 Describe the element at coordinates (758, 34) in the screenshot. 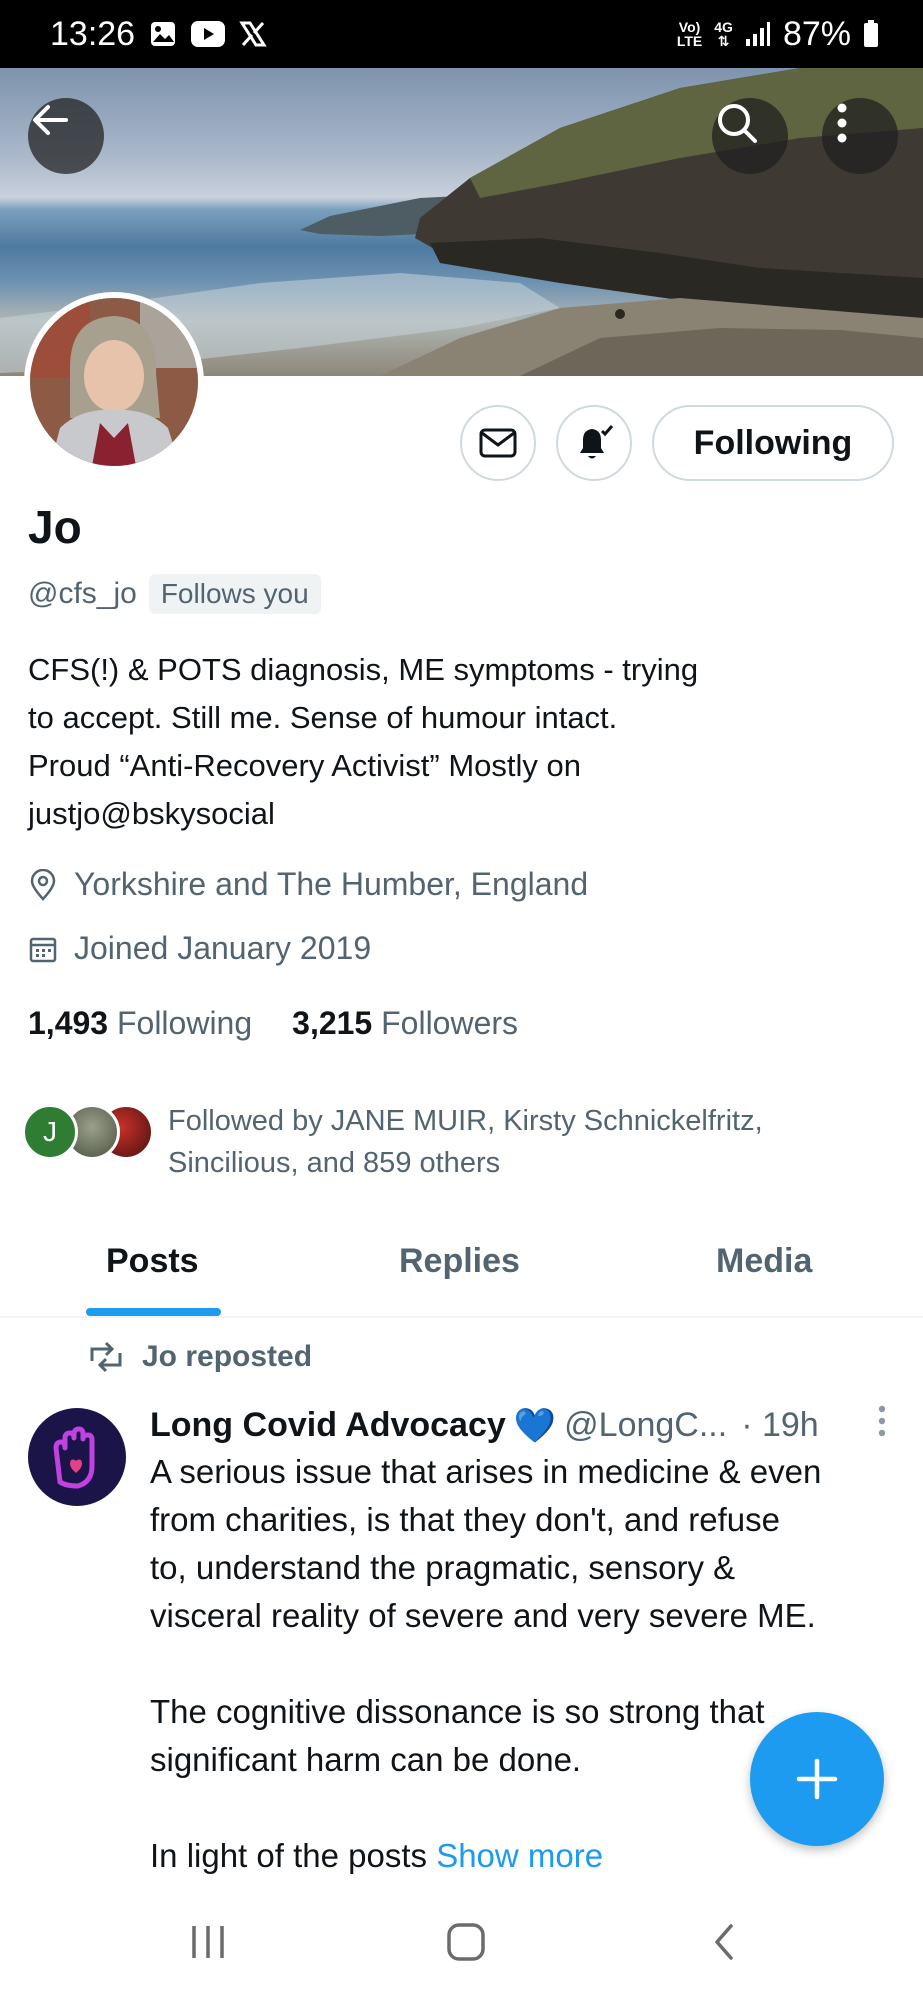

I see `signal-icon` at that location.